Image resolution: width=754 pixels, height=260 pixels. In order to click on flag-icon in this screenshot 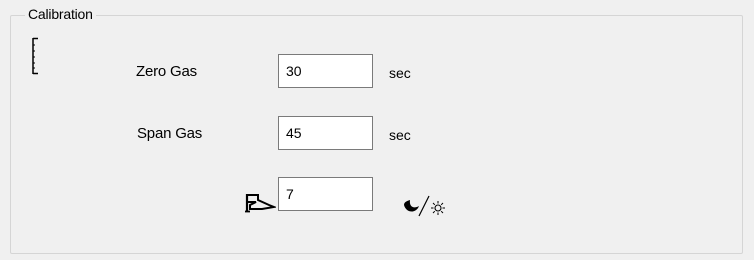, I will do `click(260, 203)`.